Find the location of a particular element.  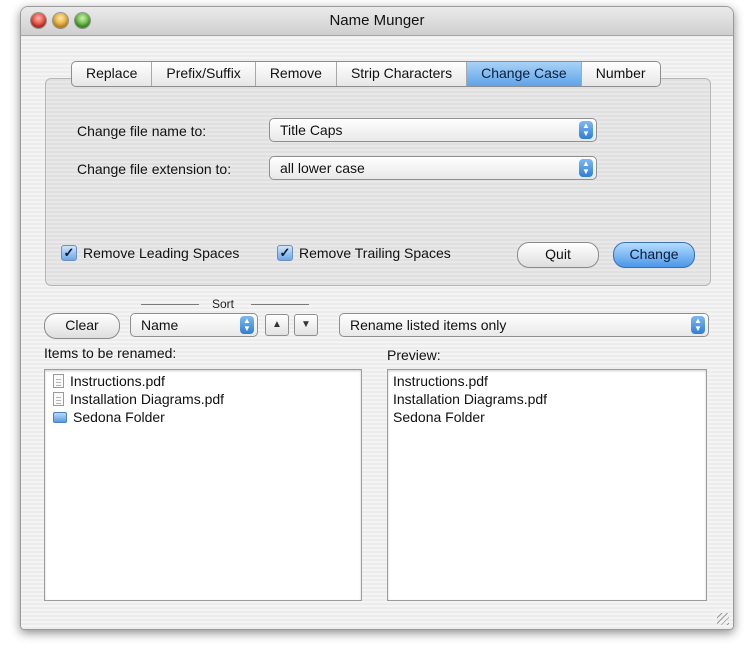

sort-down-icon: ▼ is located at coordinates (306, 324).